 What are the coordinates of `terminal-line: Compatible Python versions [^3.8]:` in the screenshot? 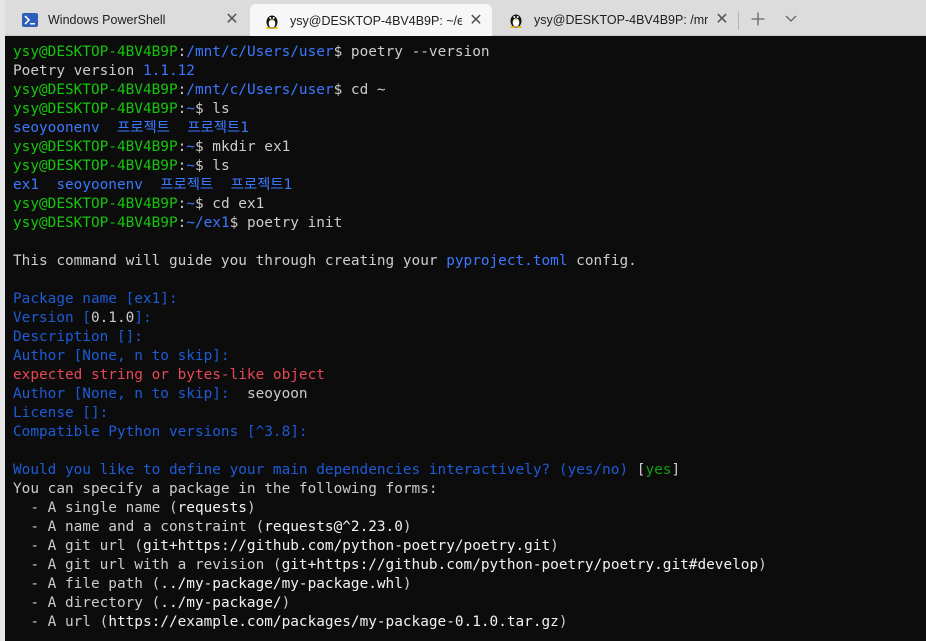 It's located at (160, 432).